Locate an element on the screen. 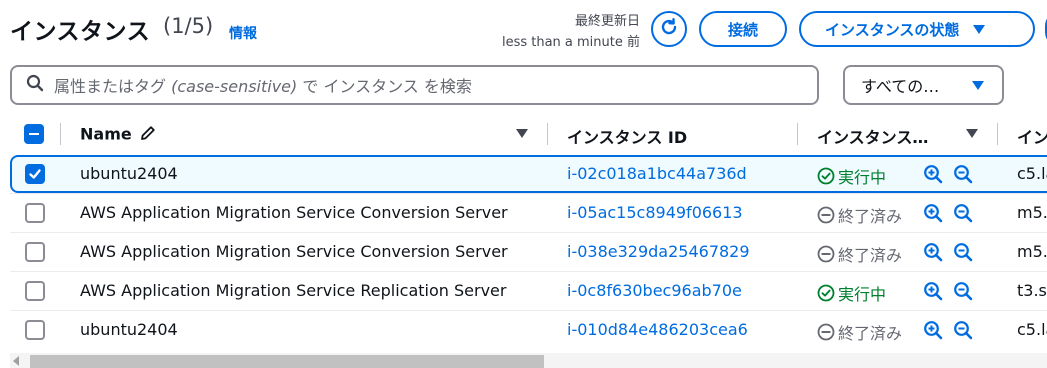 Image resolution: width=1047 pixels, height=368 pixels. refresh-button is located at coordinates (669, 29).